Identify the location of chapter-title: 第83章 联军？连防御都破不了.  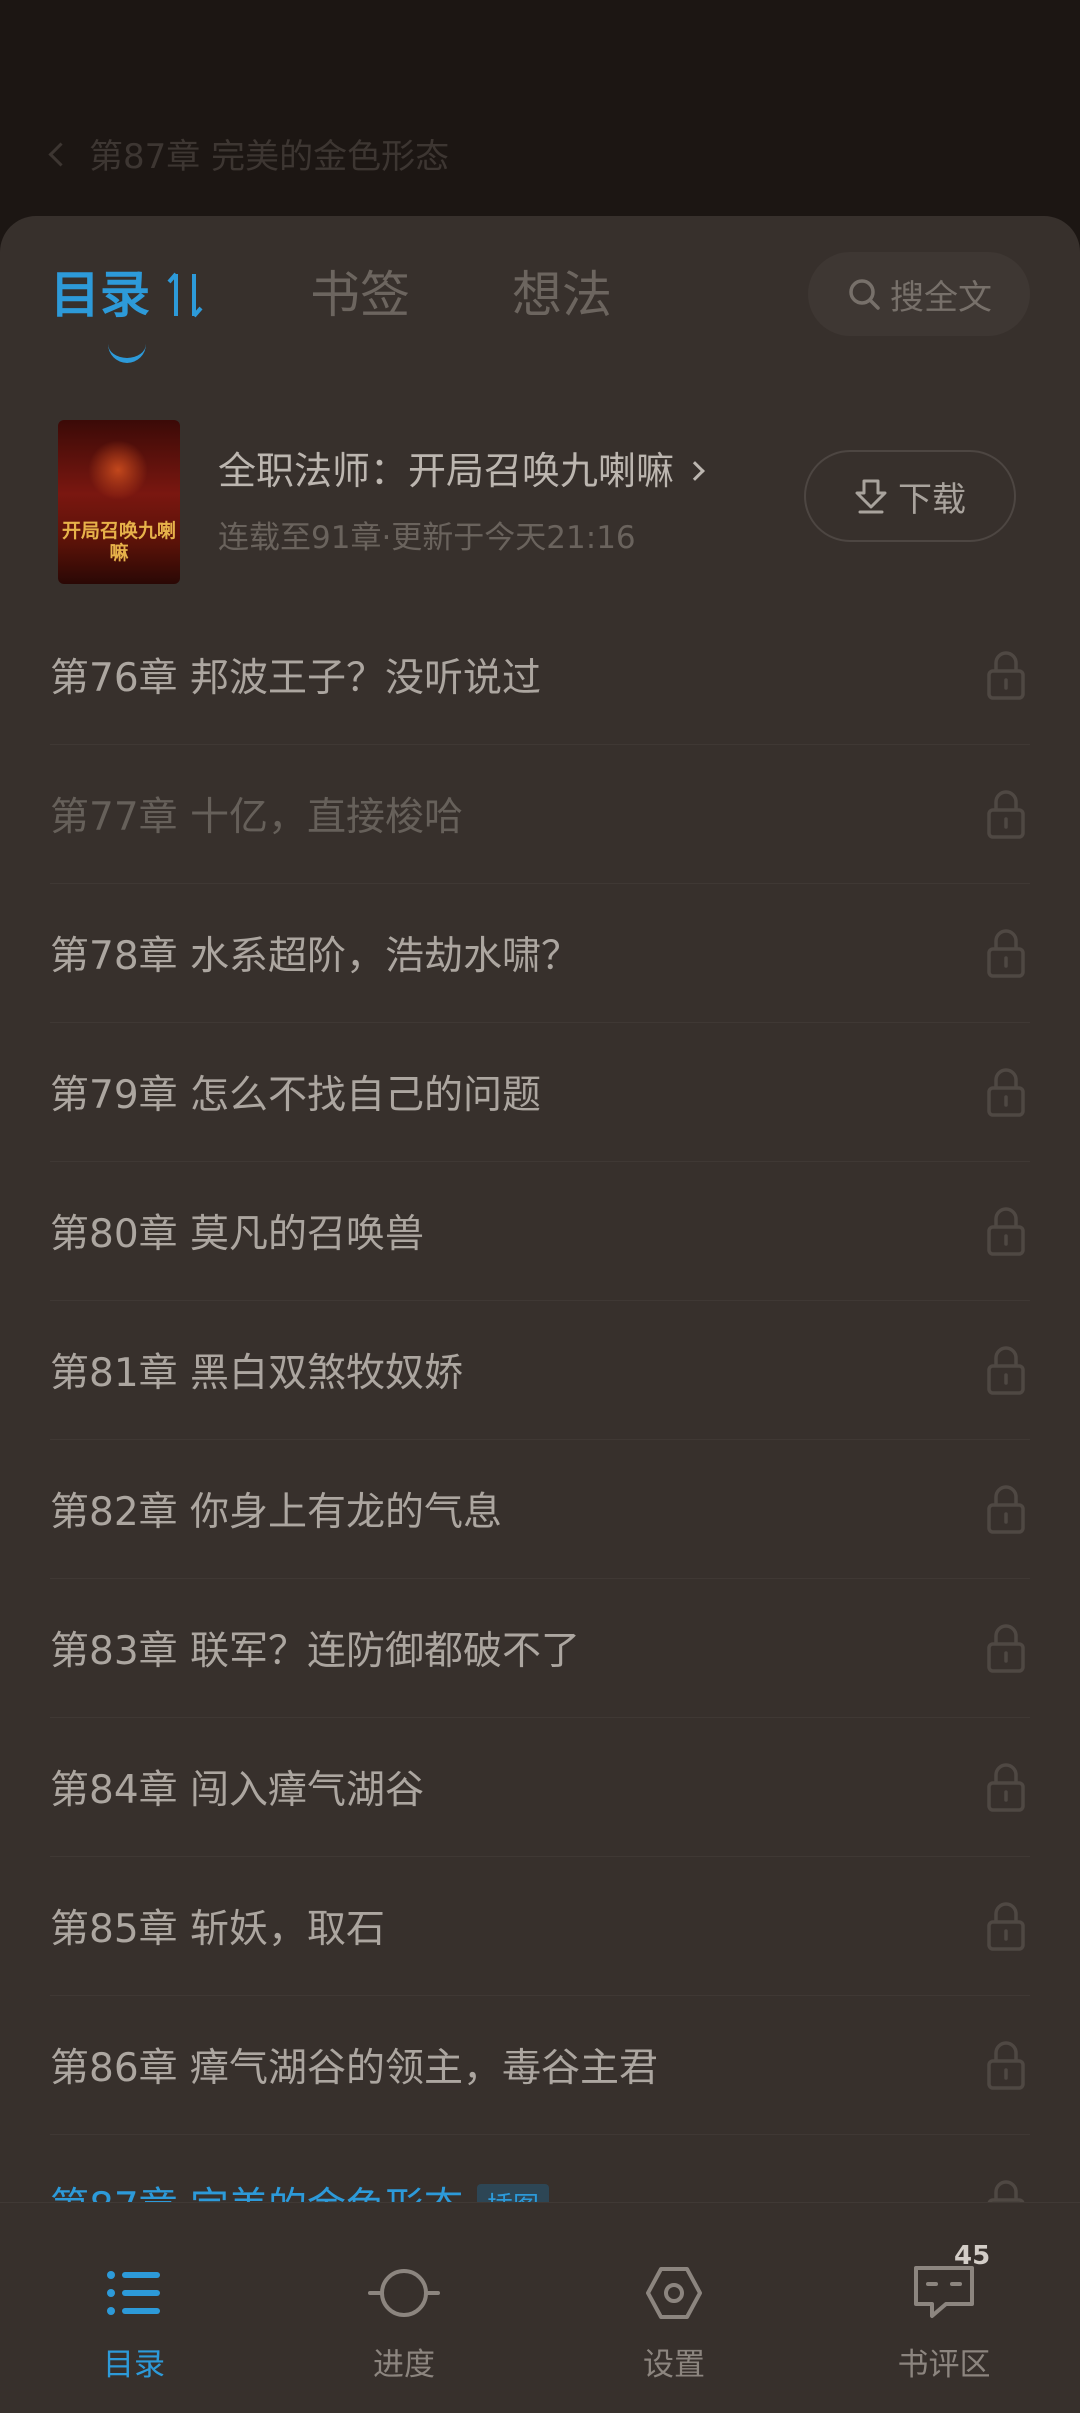
(315, 1651).